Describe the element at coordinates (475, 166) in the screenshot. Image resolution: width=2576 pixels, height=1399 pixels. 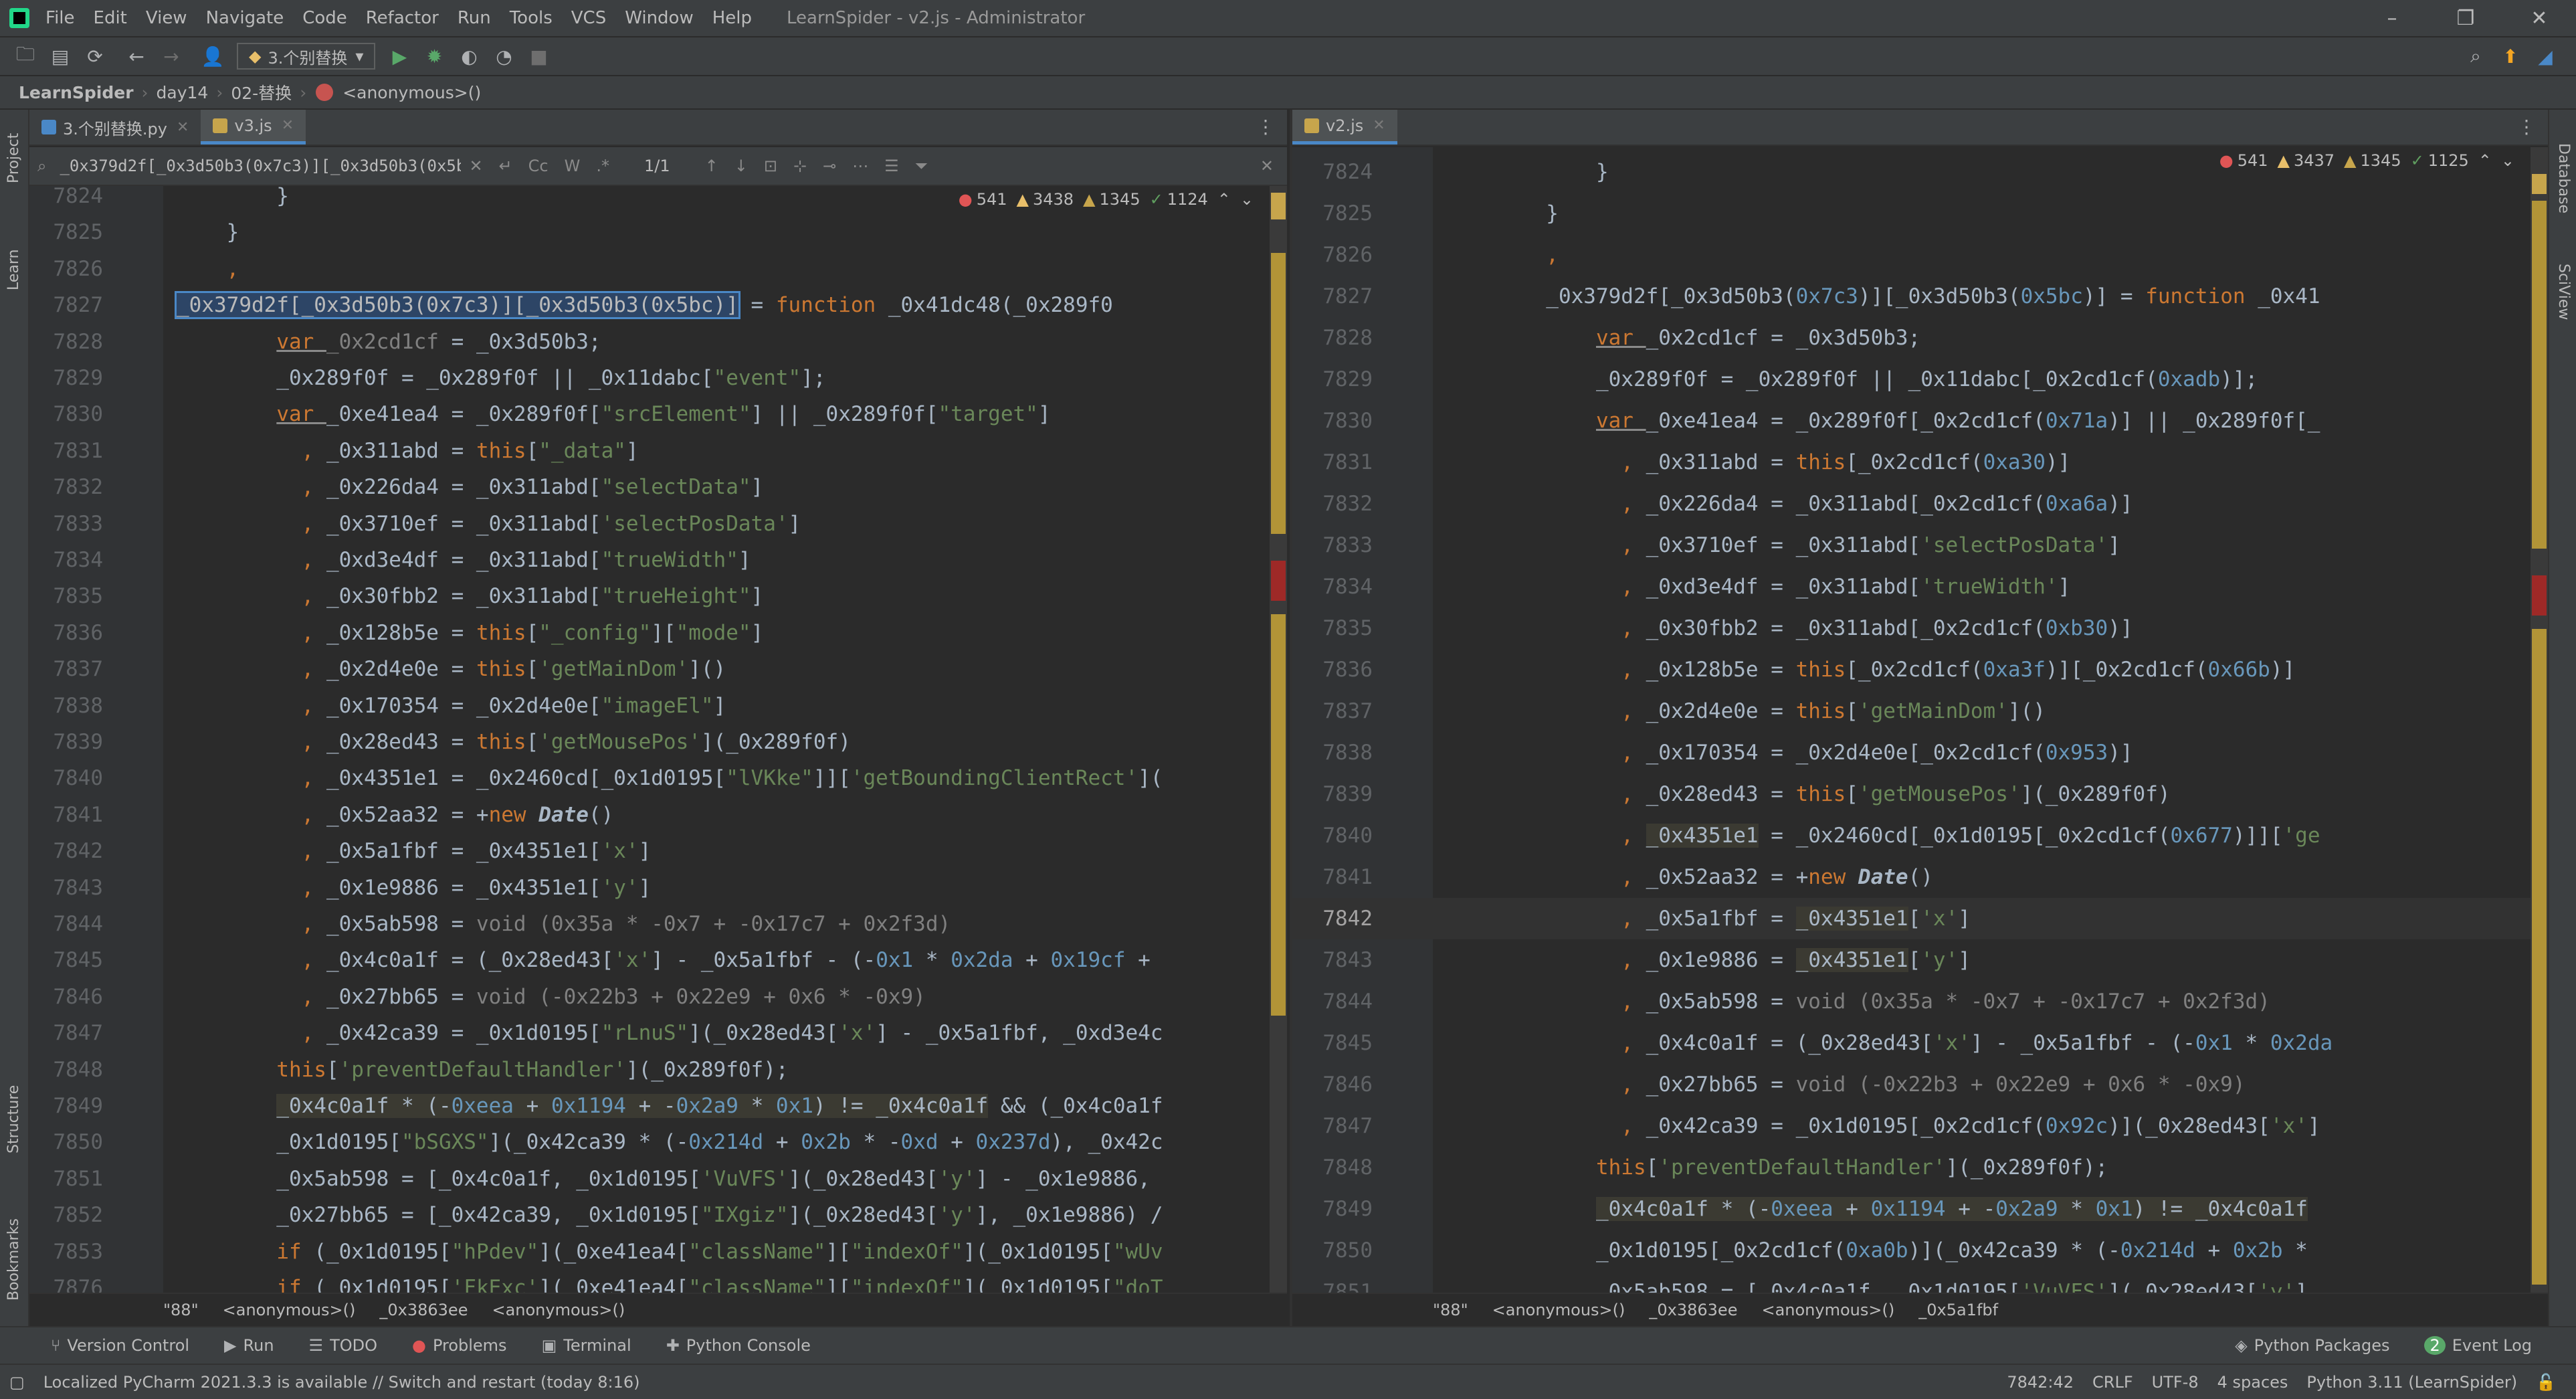
I see `clear-icon: ✕` at that location.